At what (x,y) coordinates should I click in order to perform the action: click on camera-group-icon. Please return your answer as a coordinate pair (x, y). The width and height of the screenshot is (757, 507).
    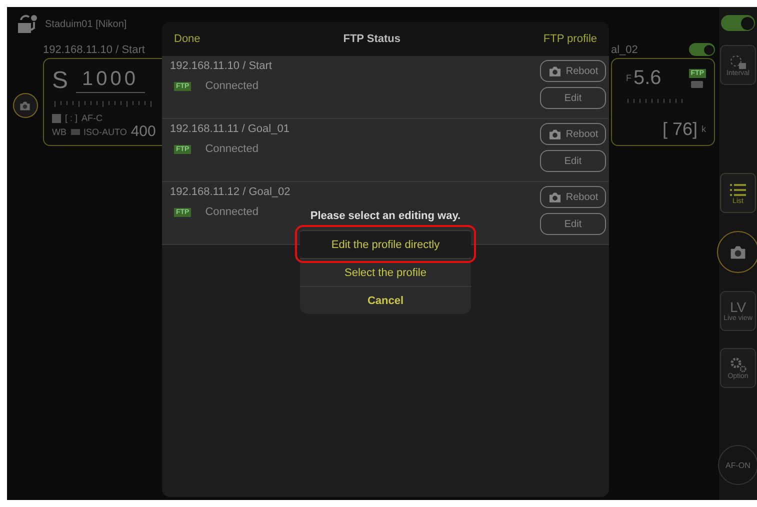
    Looking at the image, I should click on (28, 24).